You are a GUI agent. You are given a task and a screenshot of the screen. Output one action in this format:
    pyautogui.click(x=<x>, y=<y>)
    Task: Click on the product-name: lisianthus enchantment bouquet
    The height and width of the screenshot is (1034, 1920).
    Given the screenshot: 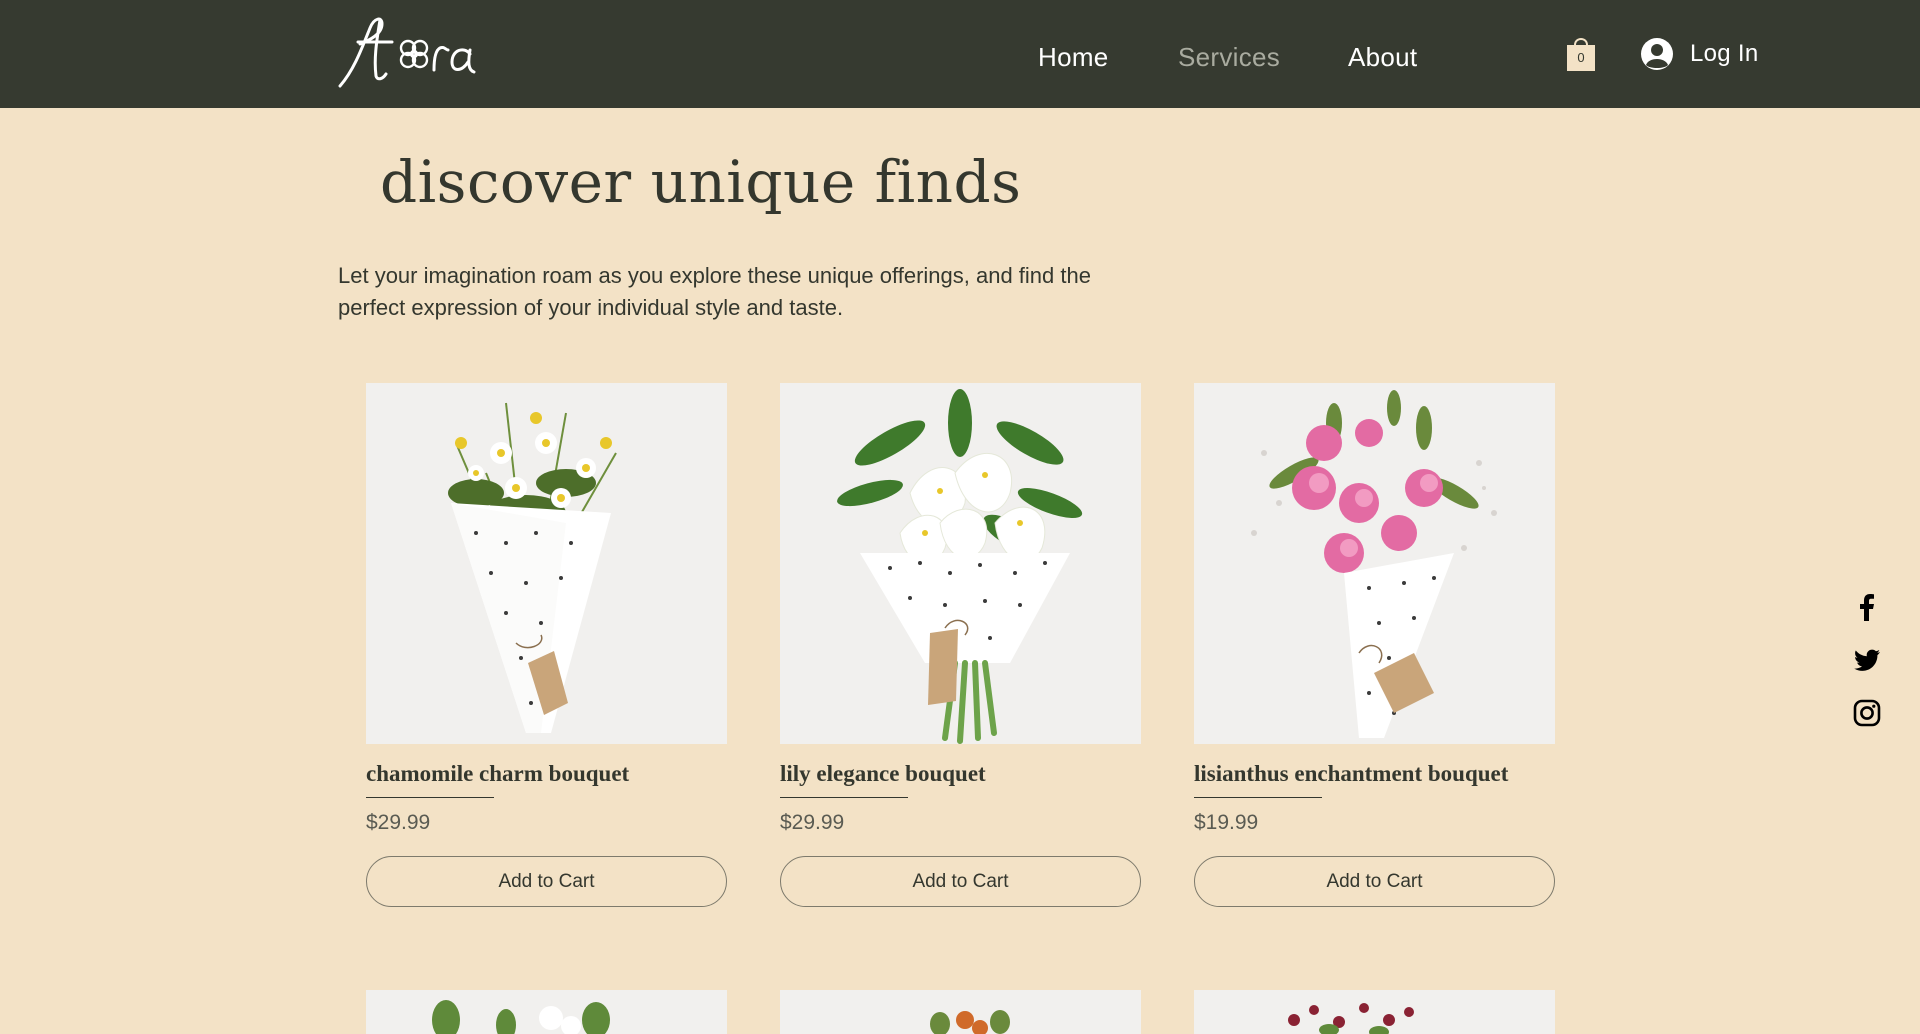 What is the action you would take?
    pyautogui.click(x=1351, y=774)
    